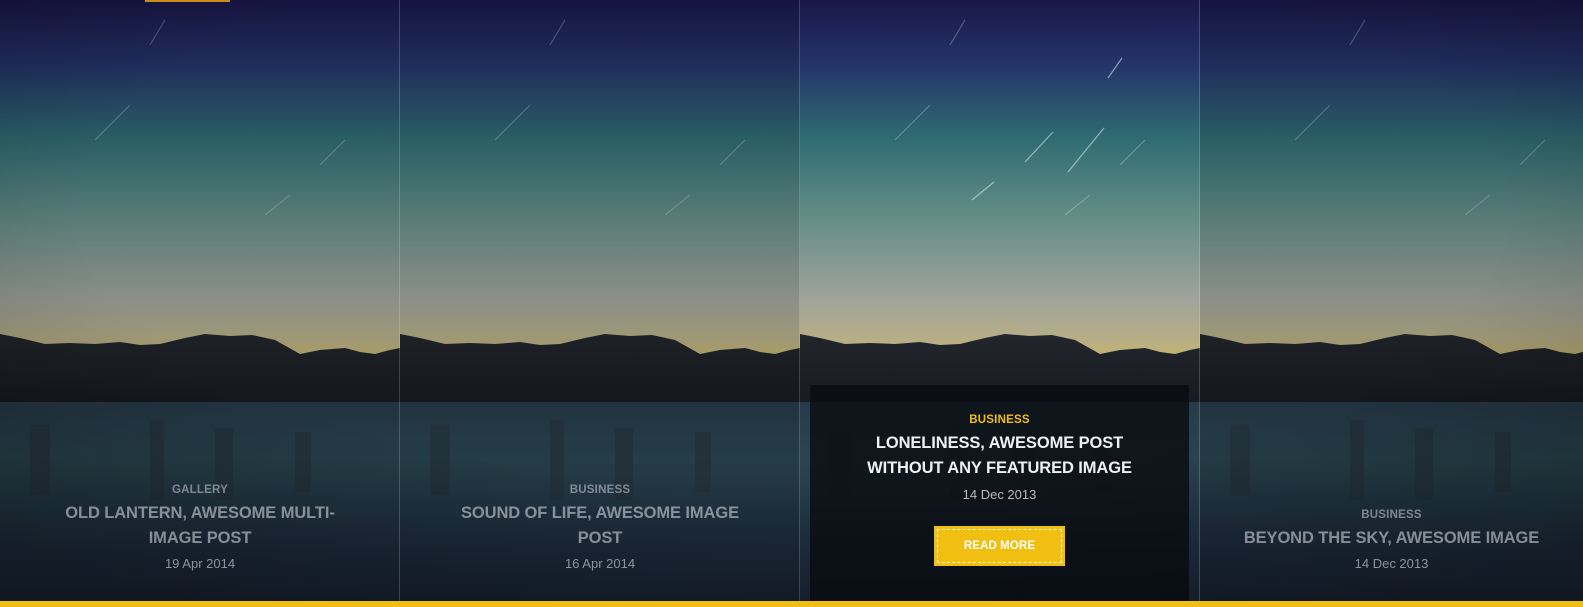 This screenshot has width=1583, height=607. I want to click on footer-accent-bar, so click(791, 604).